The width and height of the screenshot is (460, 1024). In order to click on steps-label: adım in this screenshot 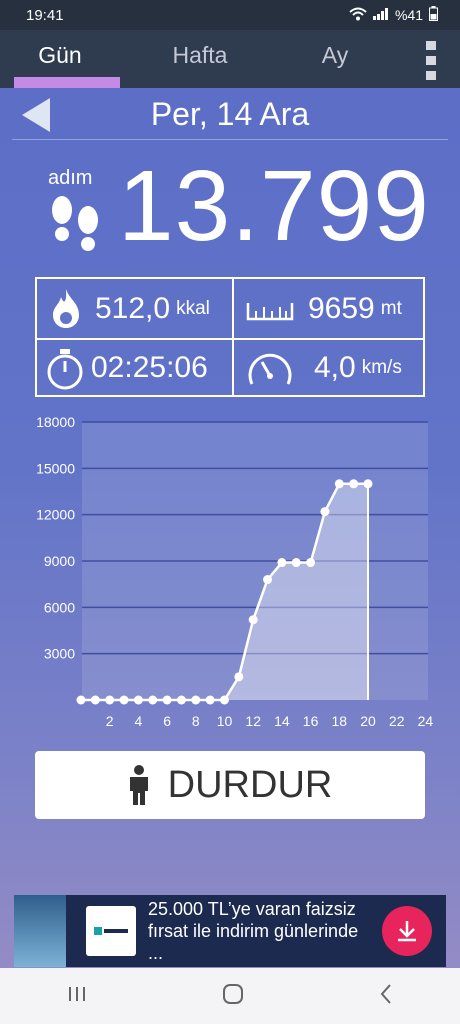, I will do `click(70, 178)`.